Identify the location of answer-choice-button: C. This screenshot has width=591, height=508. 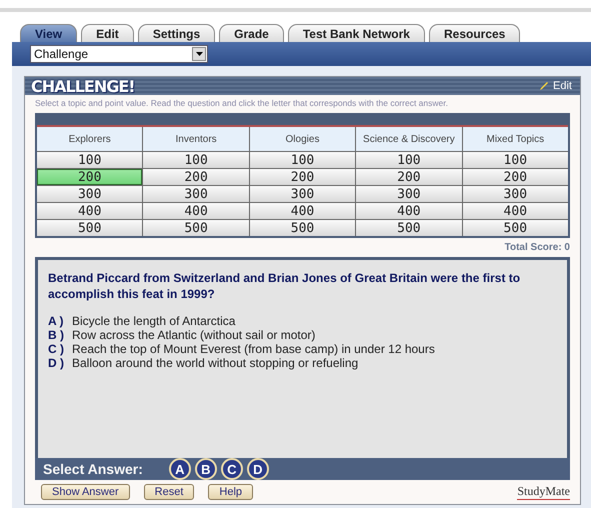
(231, 469).